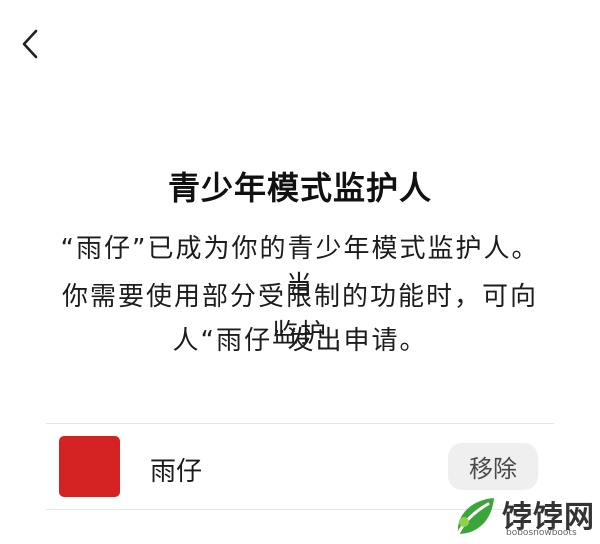 This screenshot has height=544, width=600. What do you see at coordinates (300, 341) in the screenshot?
I see `description-line-3: 人“雨仔”发出申请。` at bounding box center [300, 341].